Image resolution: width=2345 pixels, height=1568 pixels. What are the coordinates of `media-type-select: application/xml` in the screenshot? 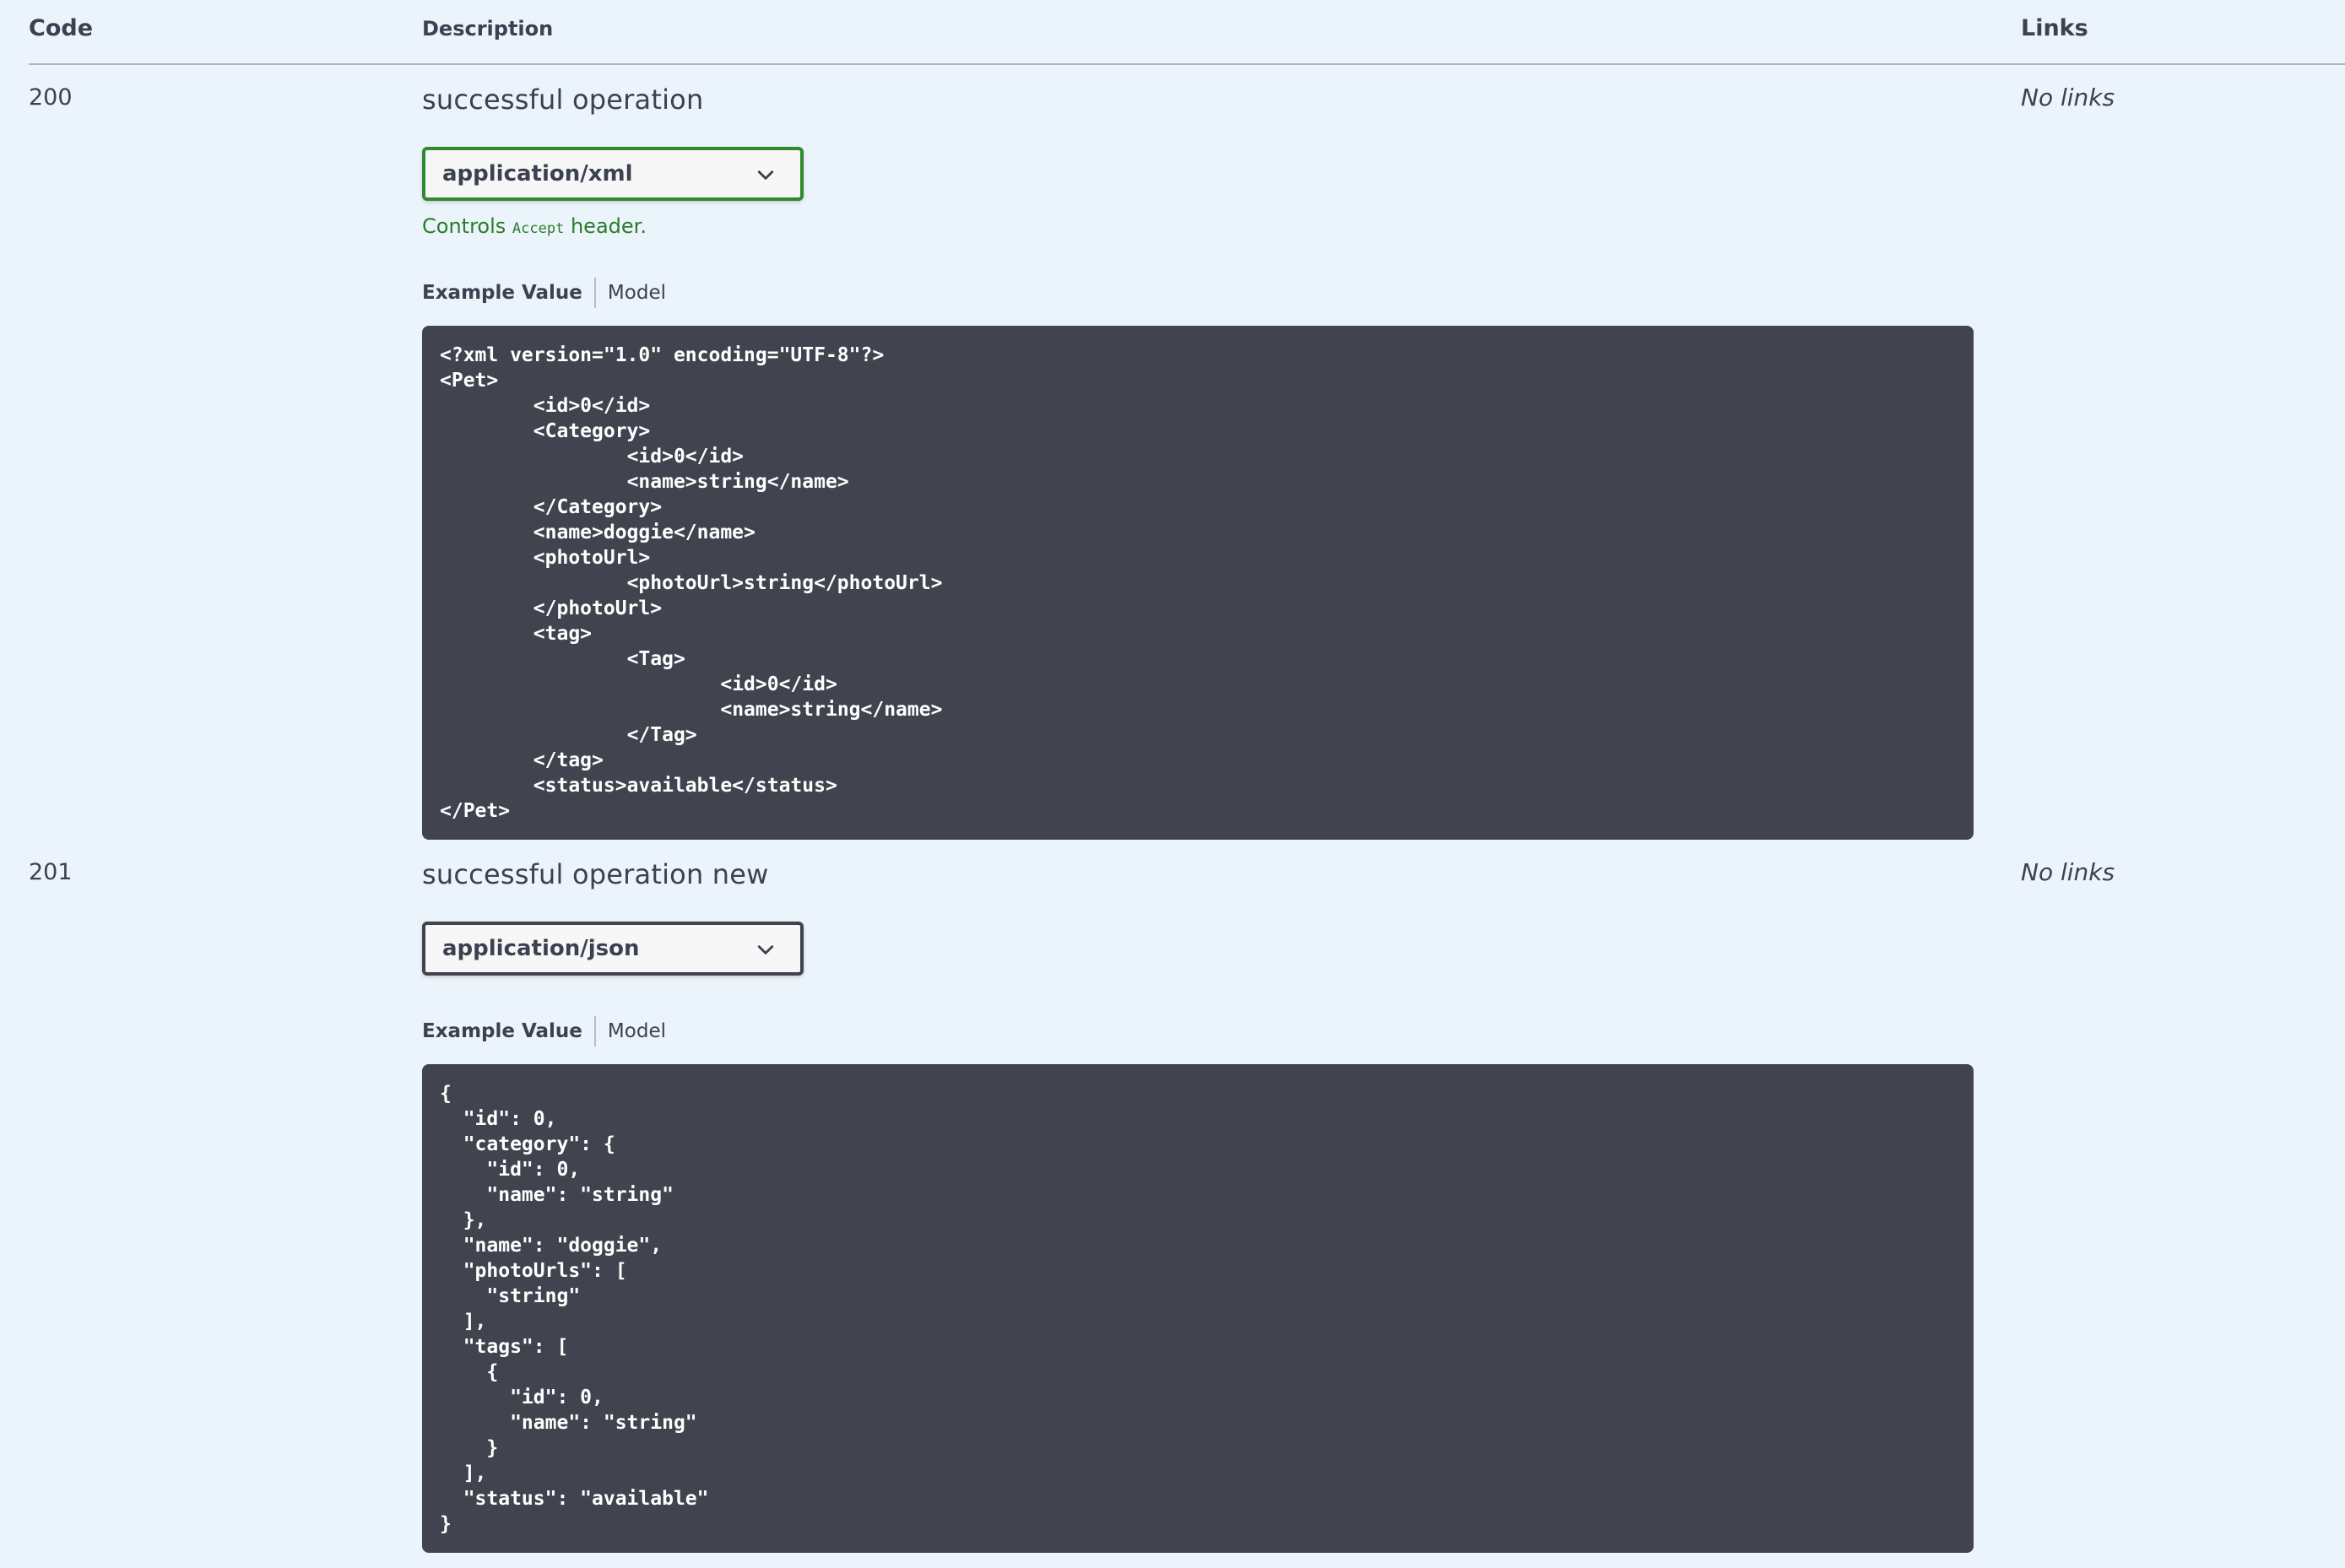 It's located at (613, 174).